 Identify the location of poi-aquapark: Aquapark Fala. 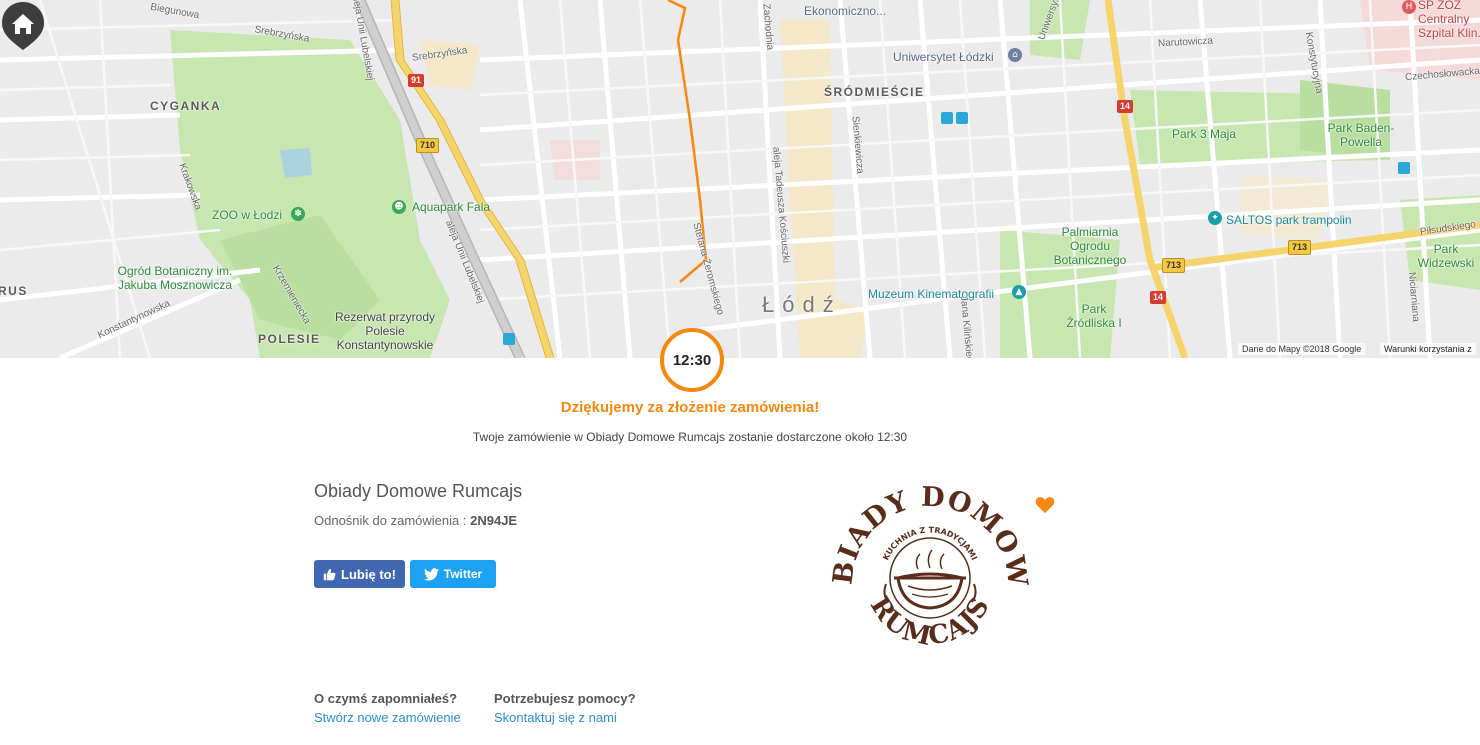
(451, 207).